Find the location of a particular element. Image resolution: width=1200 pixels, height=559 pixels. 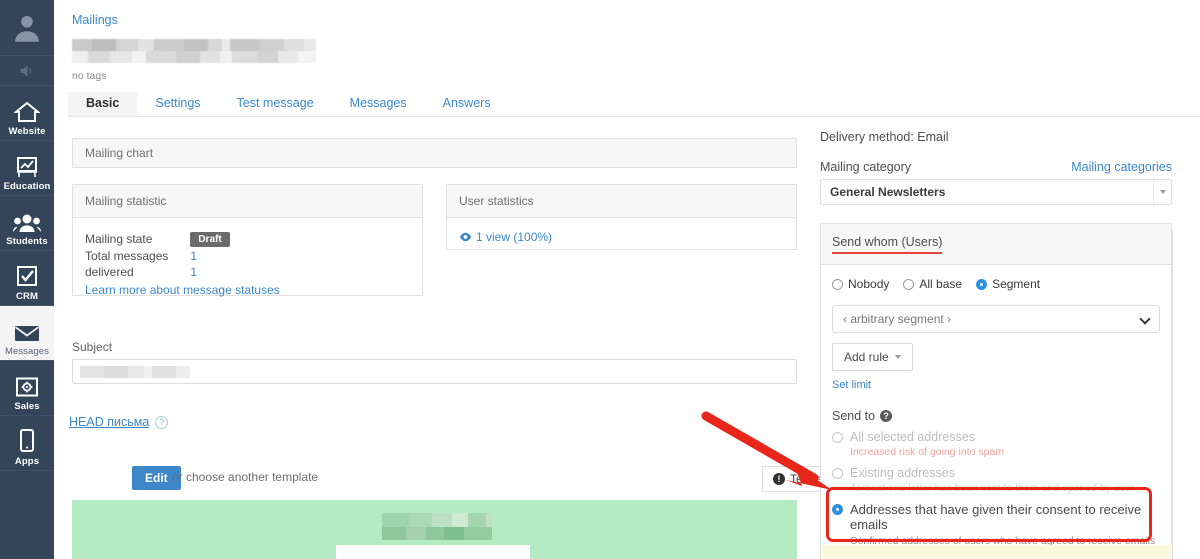

template-logo-redacted is located at coordinates (437, 526).